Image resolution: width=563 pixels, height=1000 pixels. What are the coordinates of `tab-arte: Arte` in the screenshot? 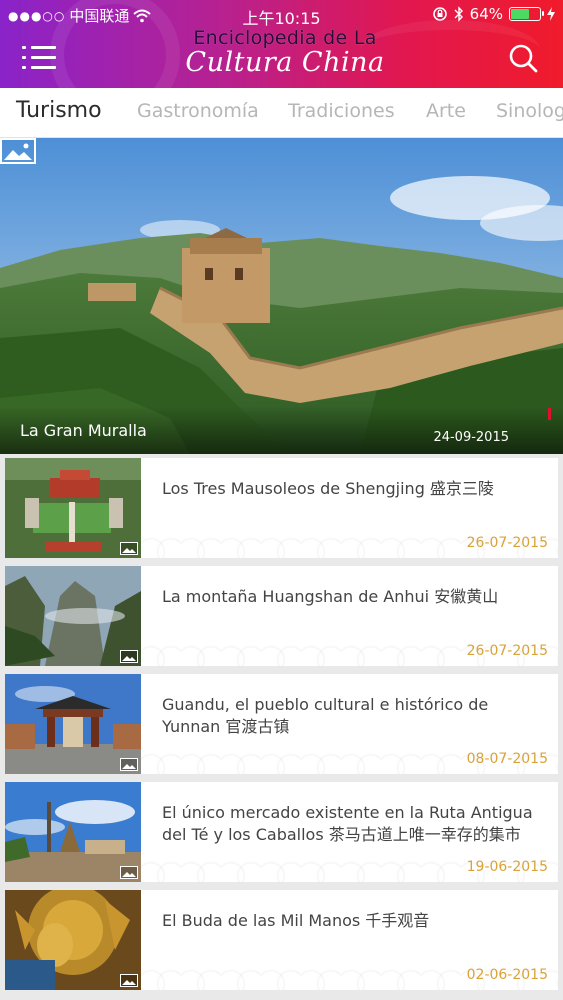 It's located at (446, 111).